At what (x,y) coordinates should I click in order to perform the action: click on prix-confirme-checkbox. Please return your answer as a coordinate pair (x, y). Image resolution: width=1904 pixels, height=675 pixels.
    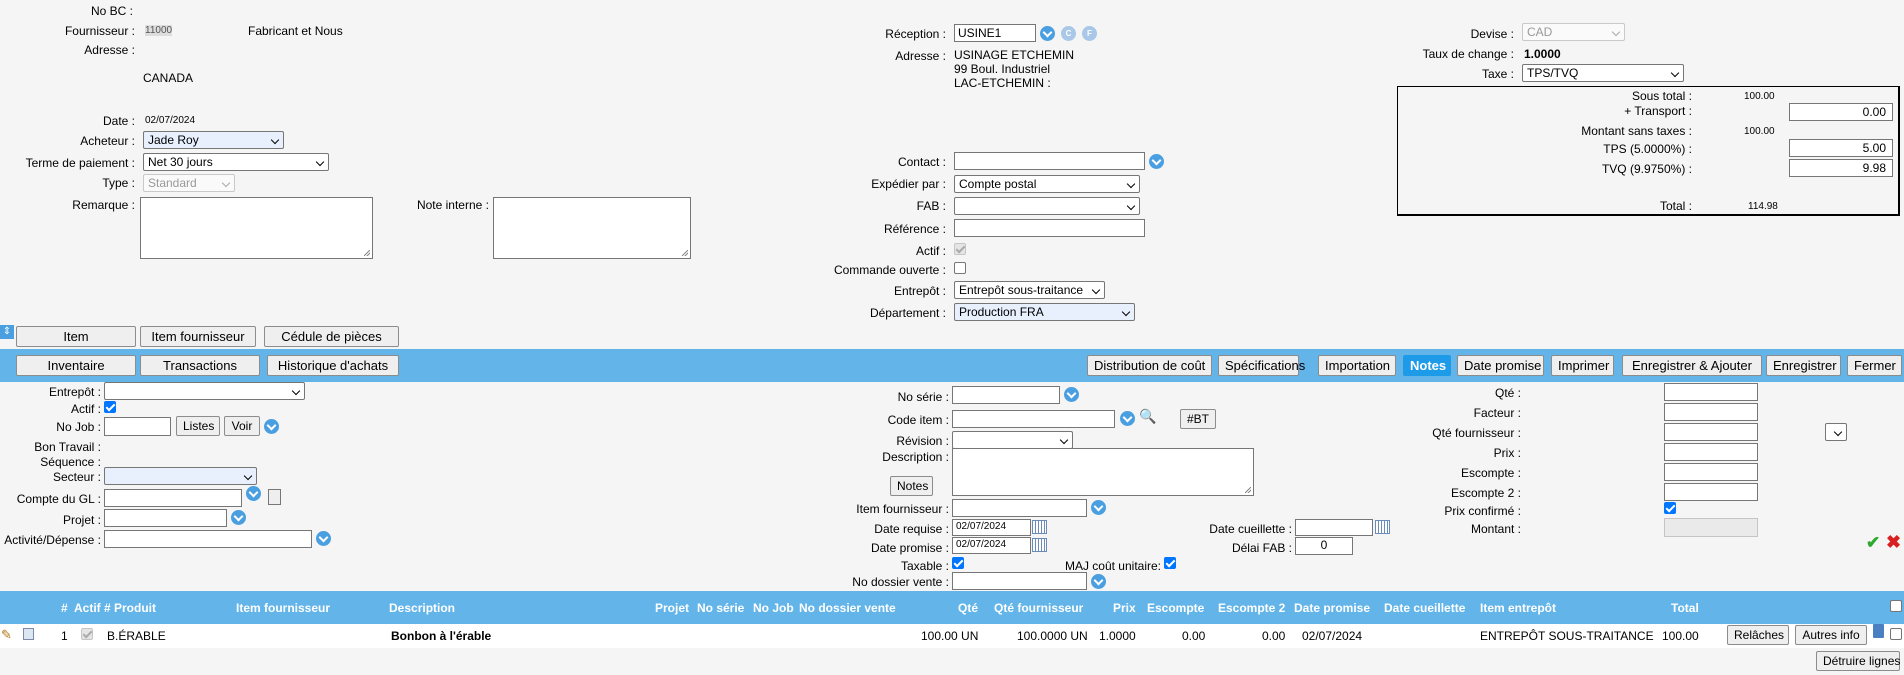
    Looking at the image, I should click on (1670, 508).